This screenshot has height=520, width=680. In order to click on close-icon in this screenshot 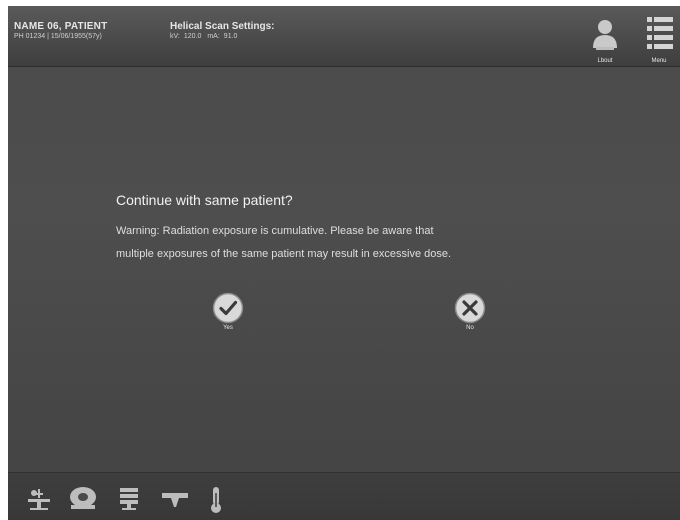, I will do `click(470, 308)`.